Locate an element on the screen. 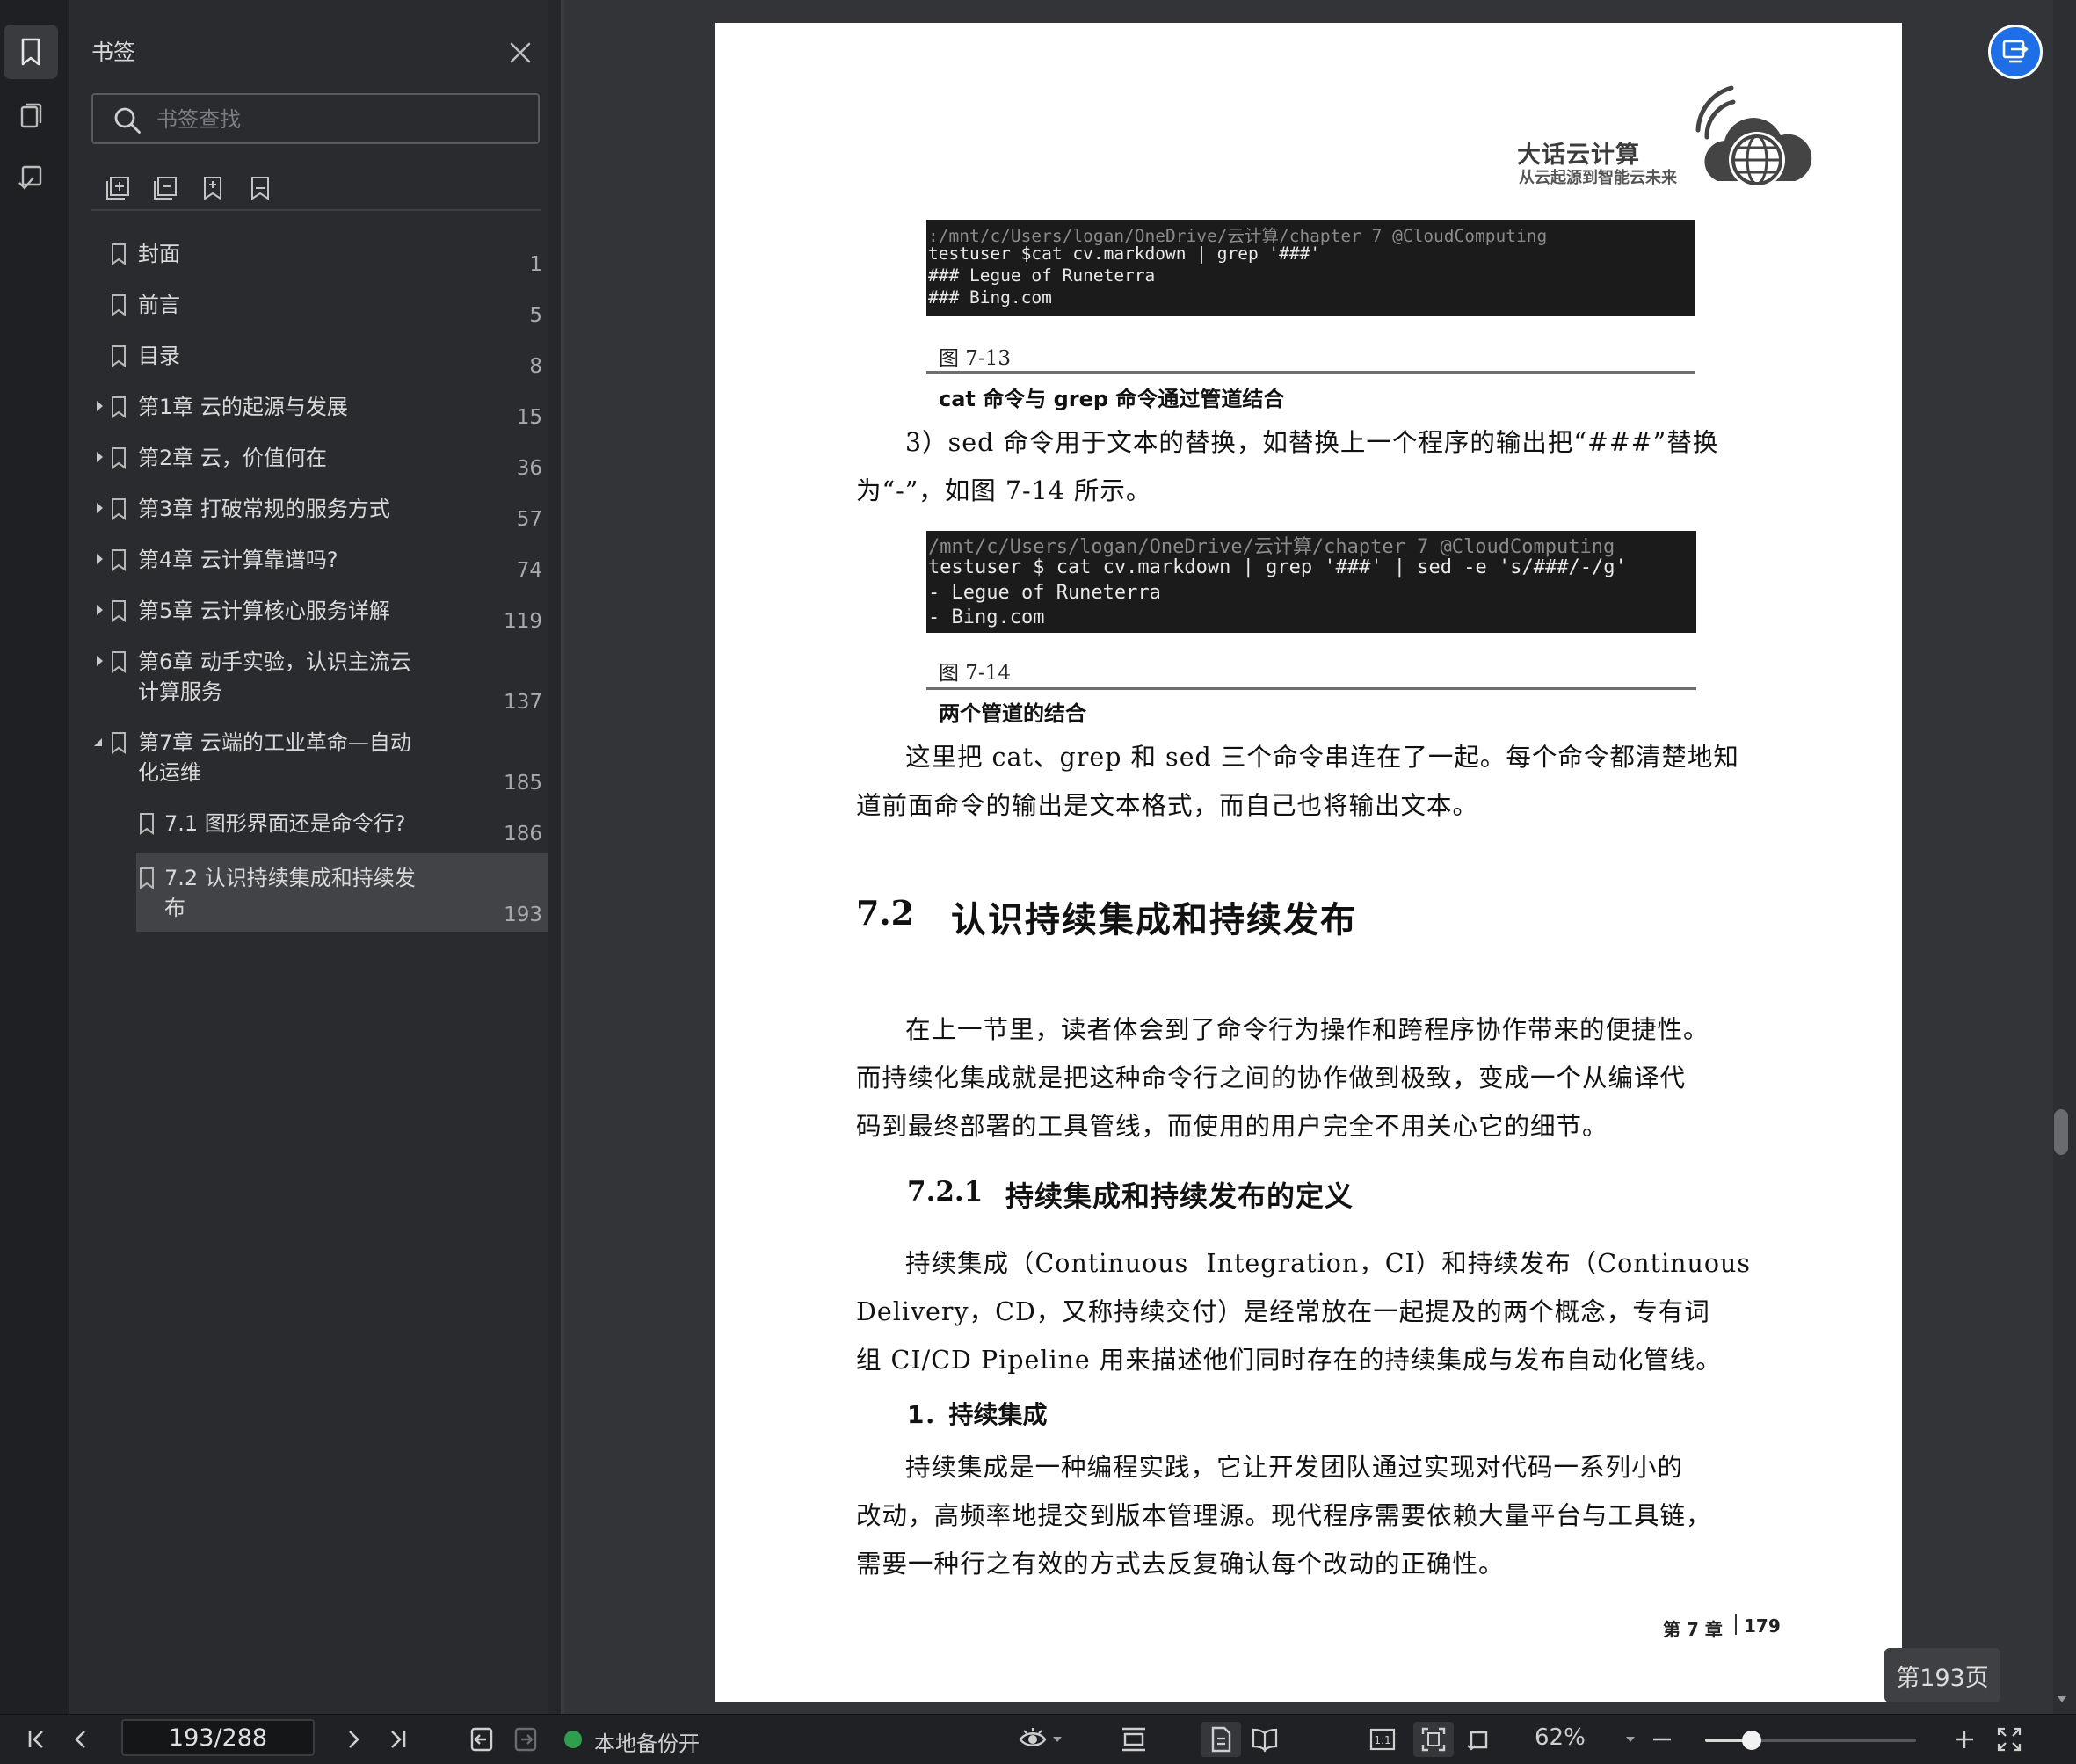 The image size is (2076, 1764). text-line: 道前面命令的输出是文本格式，而自己也将输出文本。 is located at coordinates (1167, 805).